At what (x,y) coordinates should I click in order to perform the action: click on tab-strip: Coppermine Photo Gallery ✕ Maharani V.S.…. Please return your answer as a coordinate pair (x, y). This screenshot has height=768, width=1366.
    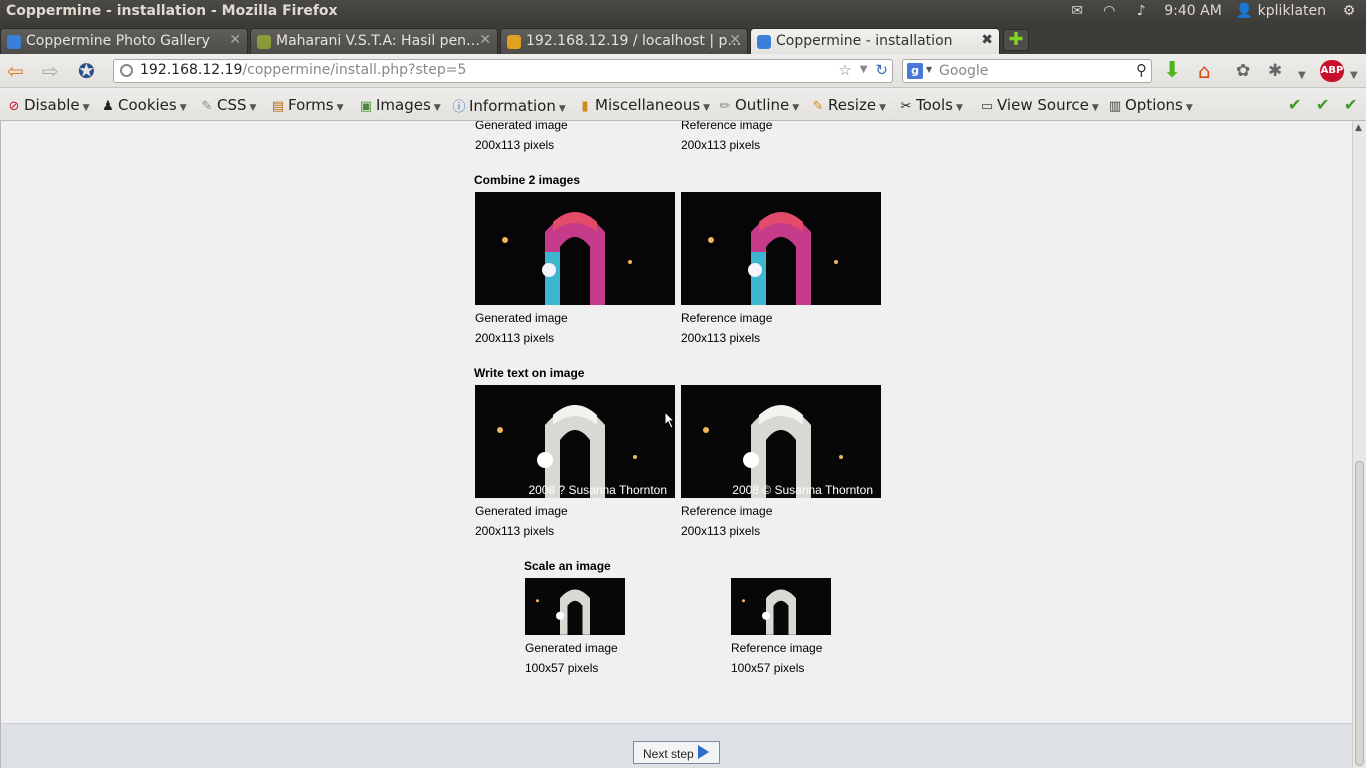
    Looking at the image, I should click on (683, 39).